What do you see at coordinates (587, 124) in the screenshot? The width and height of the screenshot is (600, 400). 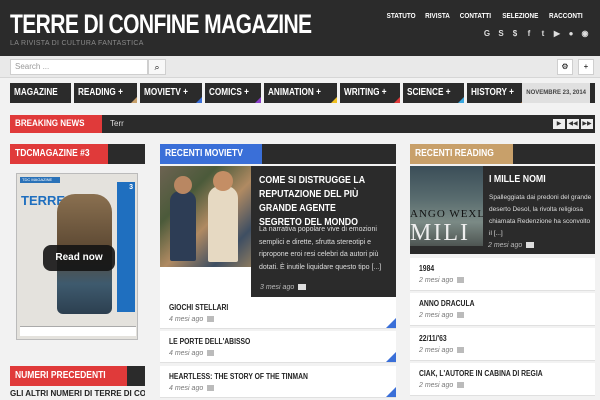 I see `next-icon: ▶▶` at bounding box center [587, 124].